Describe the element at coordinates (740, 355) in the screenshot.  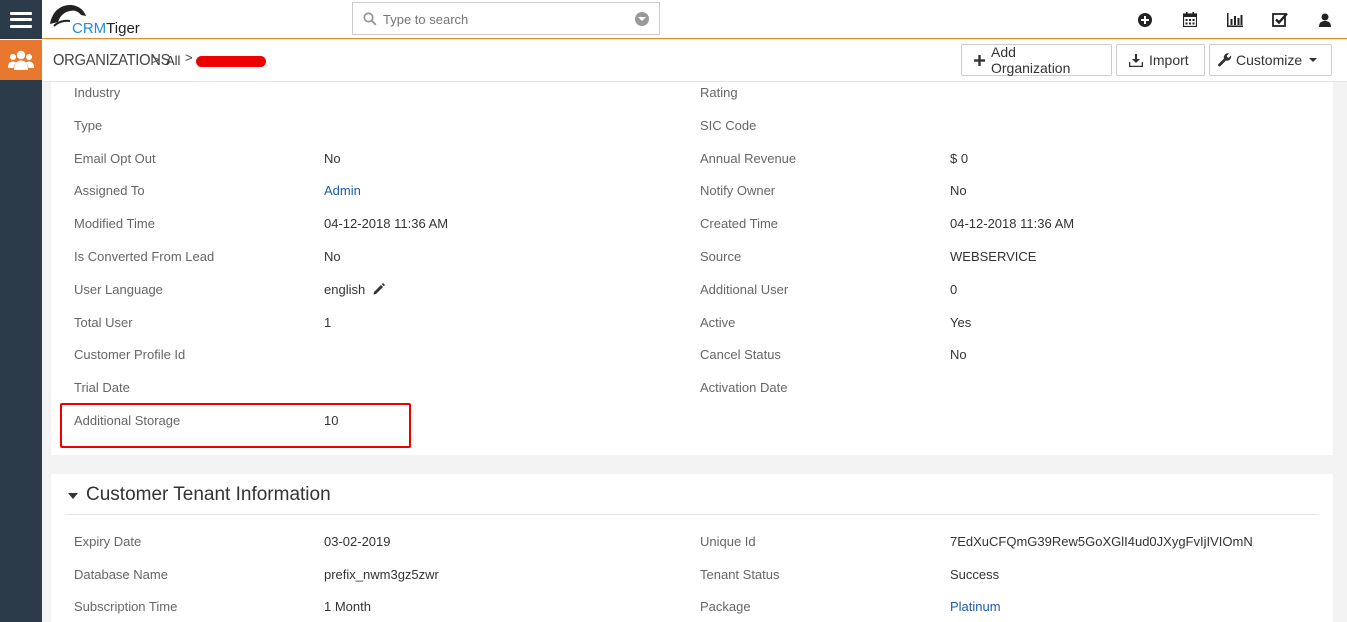
I see `field-label: Cancel Status` at that location.